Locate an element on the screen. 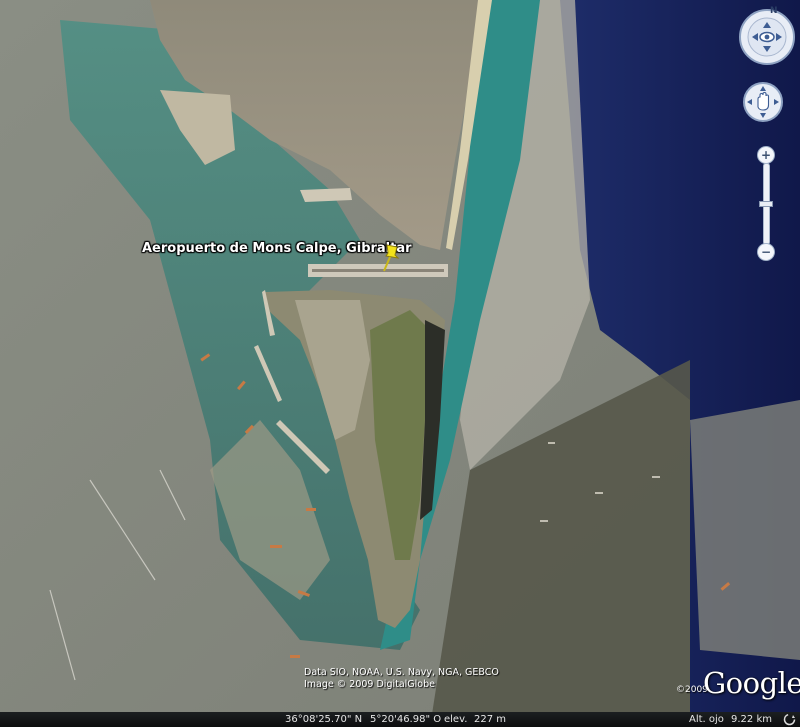 This screenshot has height=727, width=800. eye-altitude-value: 9.22 km is located at coordinates (751, 719).